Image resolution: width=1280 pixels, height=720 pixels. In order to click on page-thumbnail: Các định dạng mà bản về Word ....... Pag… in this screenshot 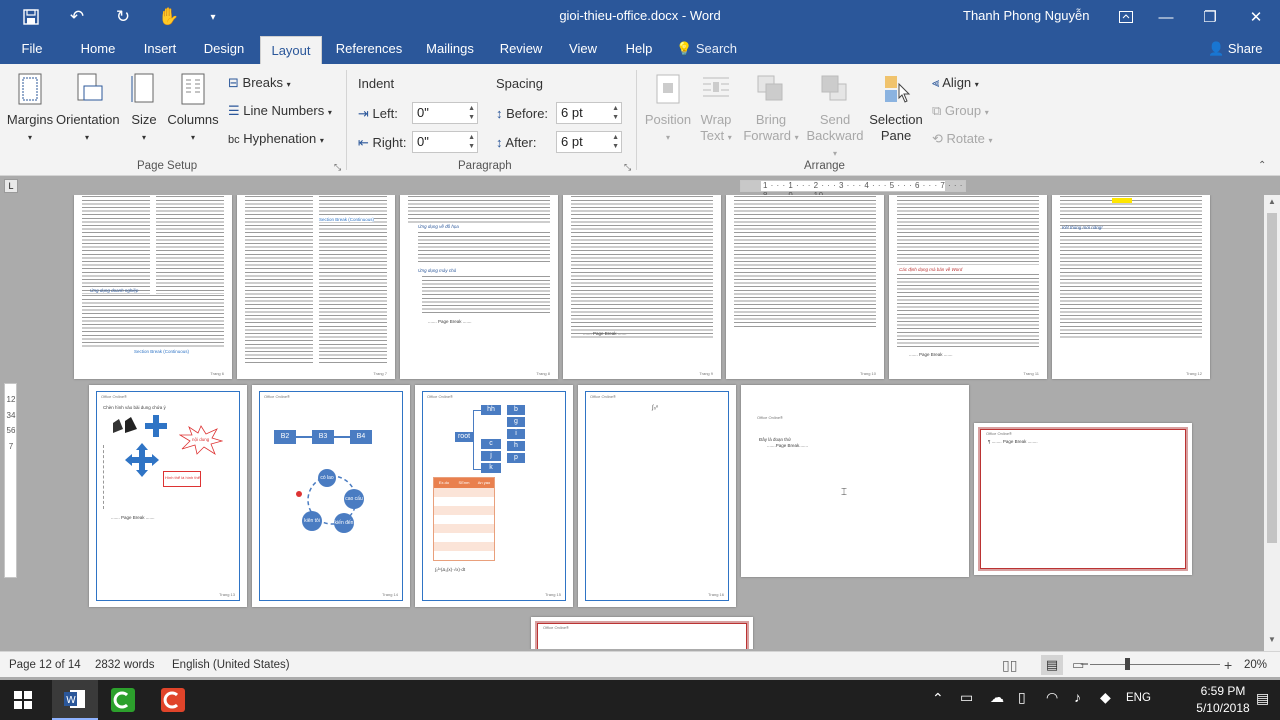, I will do `click(968, 287)`.